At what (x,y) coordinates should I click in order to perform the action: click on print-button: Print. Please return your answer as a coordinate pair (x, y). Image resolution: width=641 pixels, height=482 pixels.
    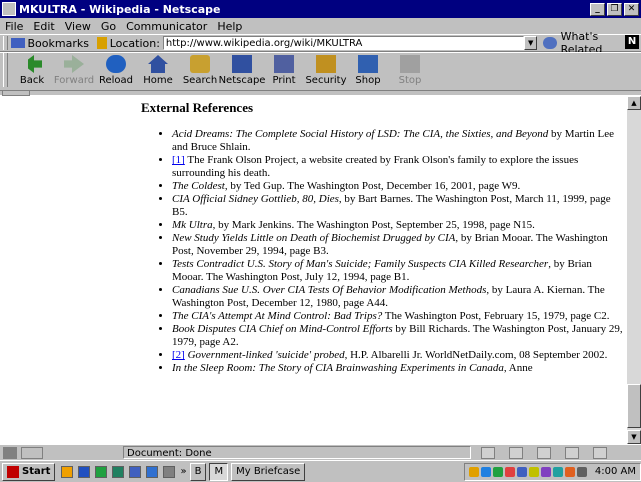
    Looking at the image, I should click on (284, 71).